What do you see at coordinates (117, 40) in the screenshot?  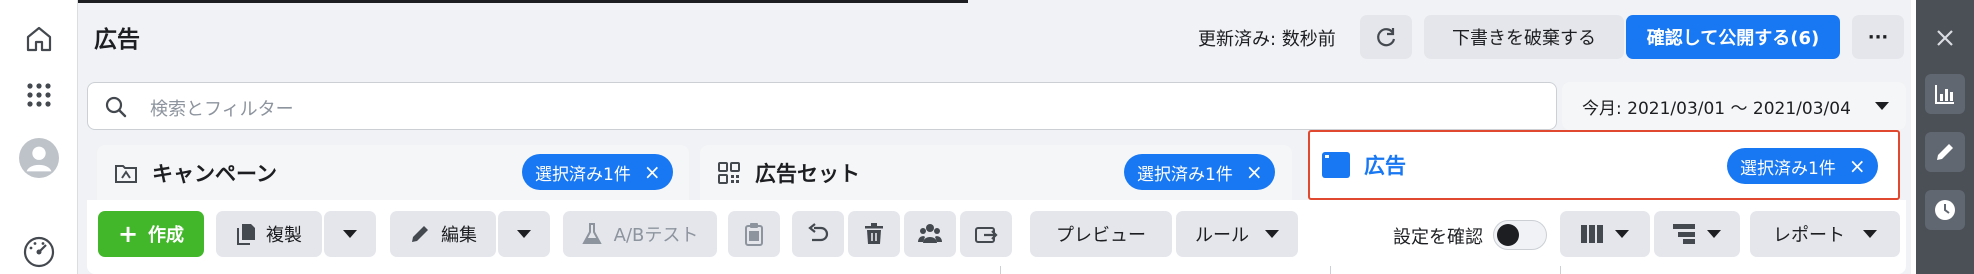 I see `page-title: 広告` at bounding box center [117, 40].